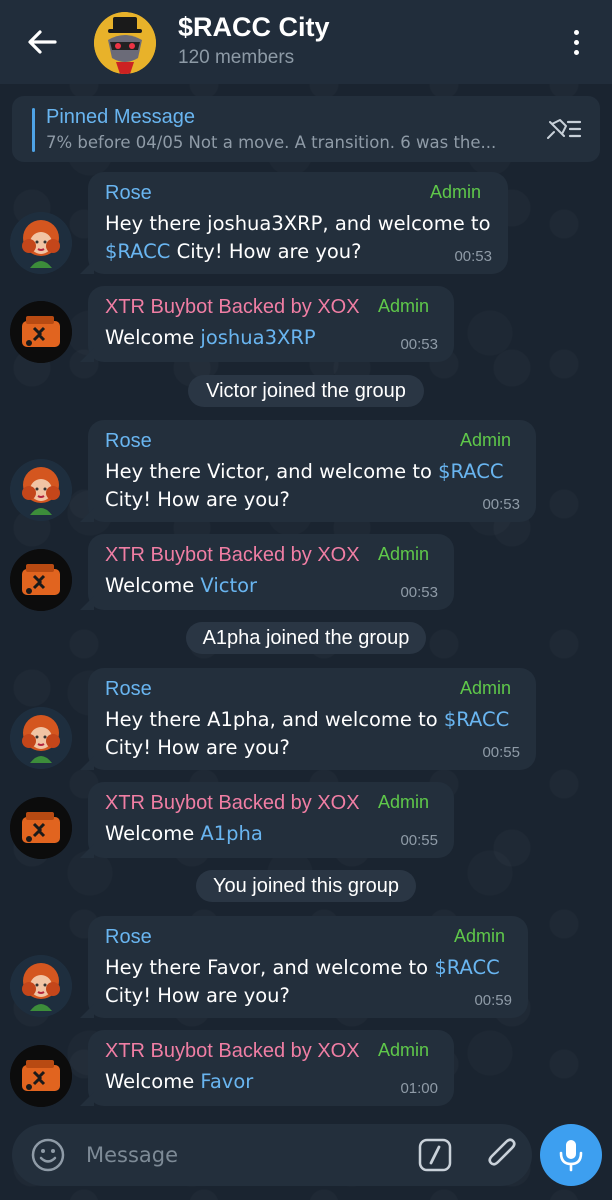  What do you see at coordinates (120, 117) in the screenshot?
I see `pinned-title: Pinned Message` at bounding box center [120, 117].